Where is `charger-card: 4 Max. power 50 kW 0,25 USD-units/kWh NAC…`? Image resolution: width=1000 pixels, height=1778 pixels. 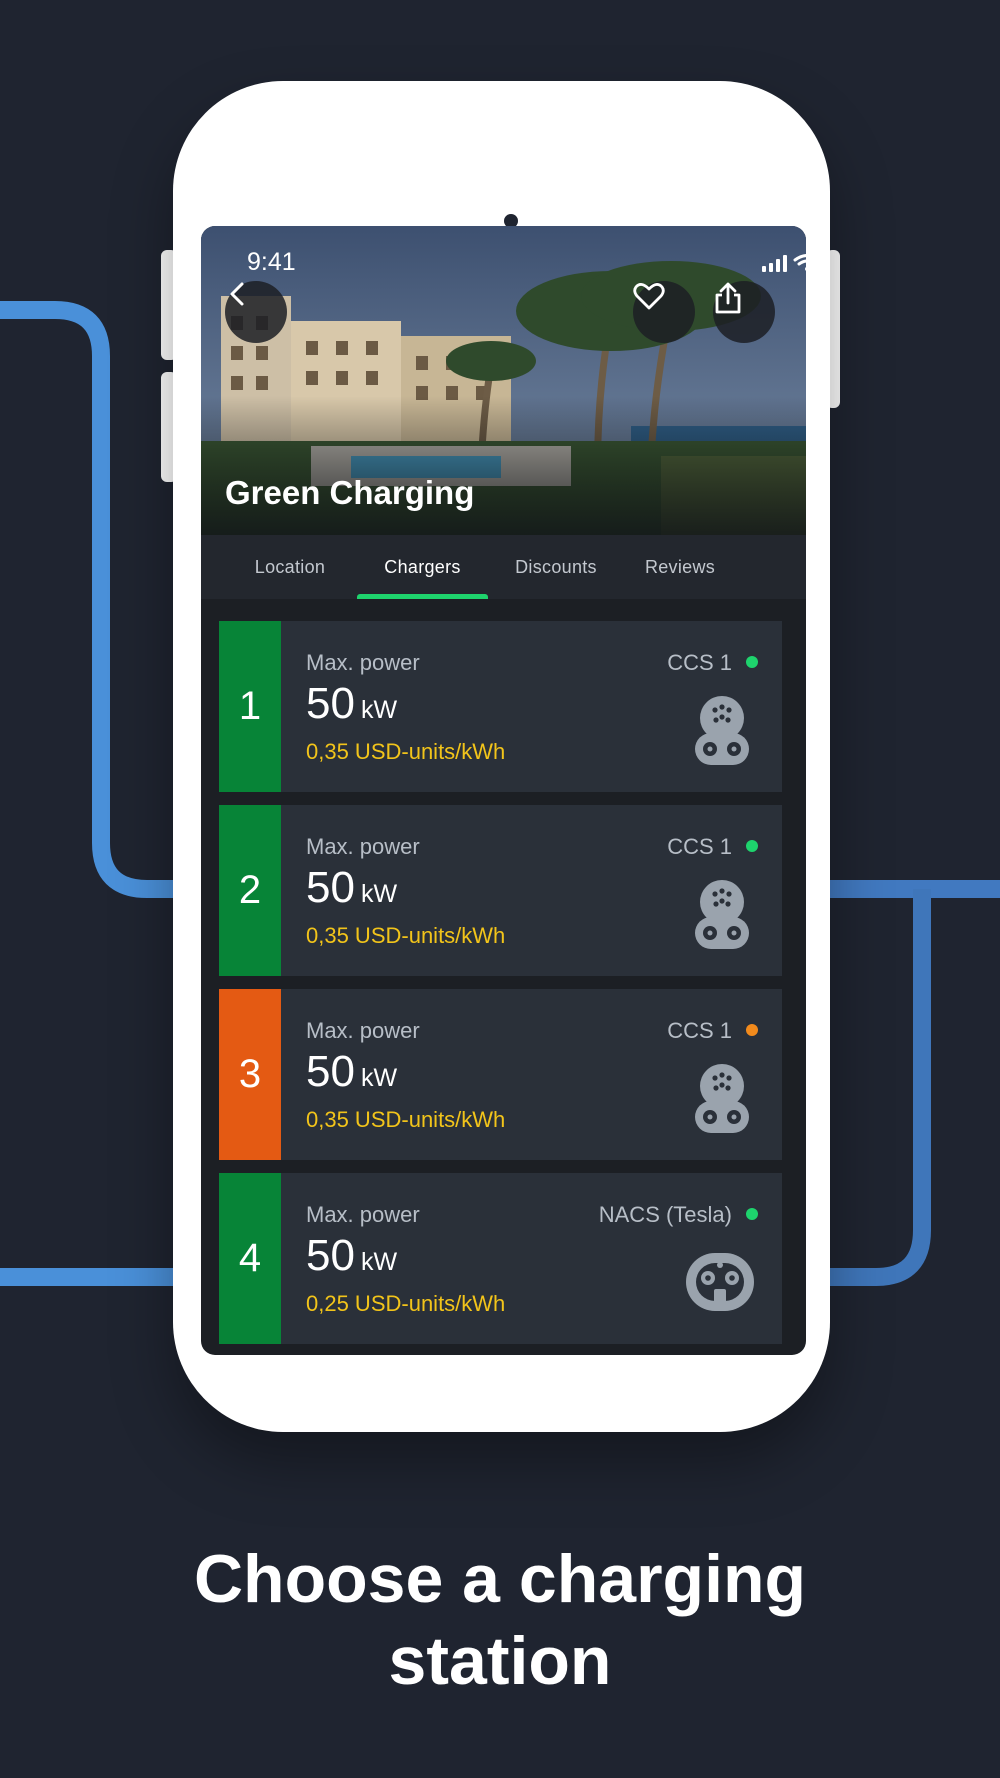
charger-card: 4 Max. power 50 kW 0,25 USD-units/kWh NAC… is located at coordinates (500, 1258).